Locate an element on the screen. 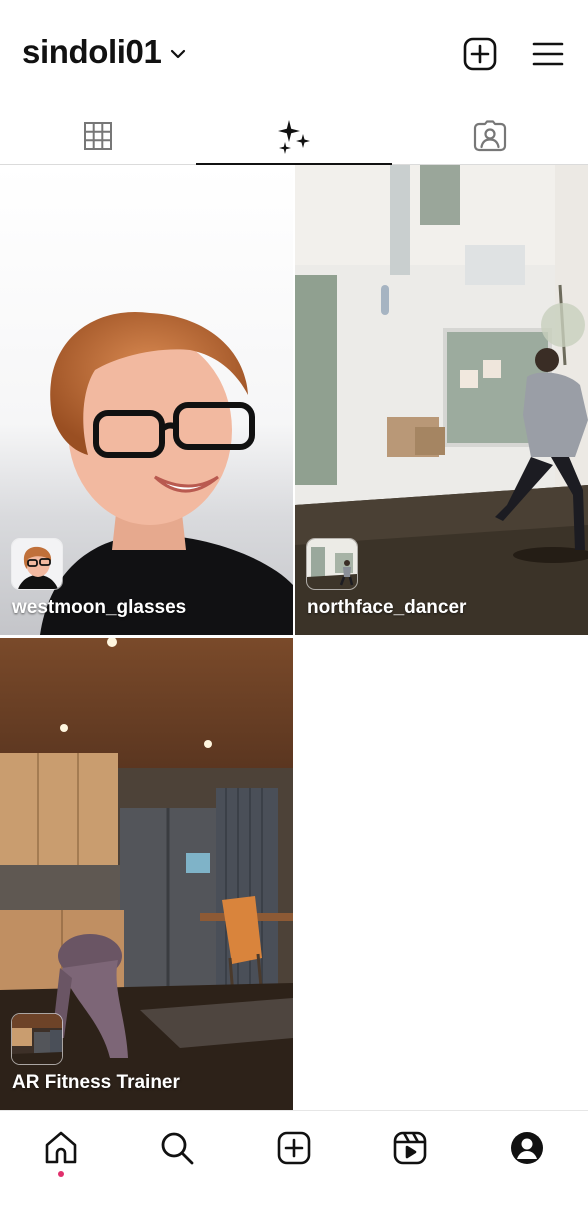 The width and height of the screenshot is (588, 1209). nav-profile is located at coordinates (527, 1148).